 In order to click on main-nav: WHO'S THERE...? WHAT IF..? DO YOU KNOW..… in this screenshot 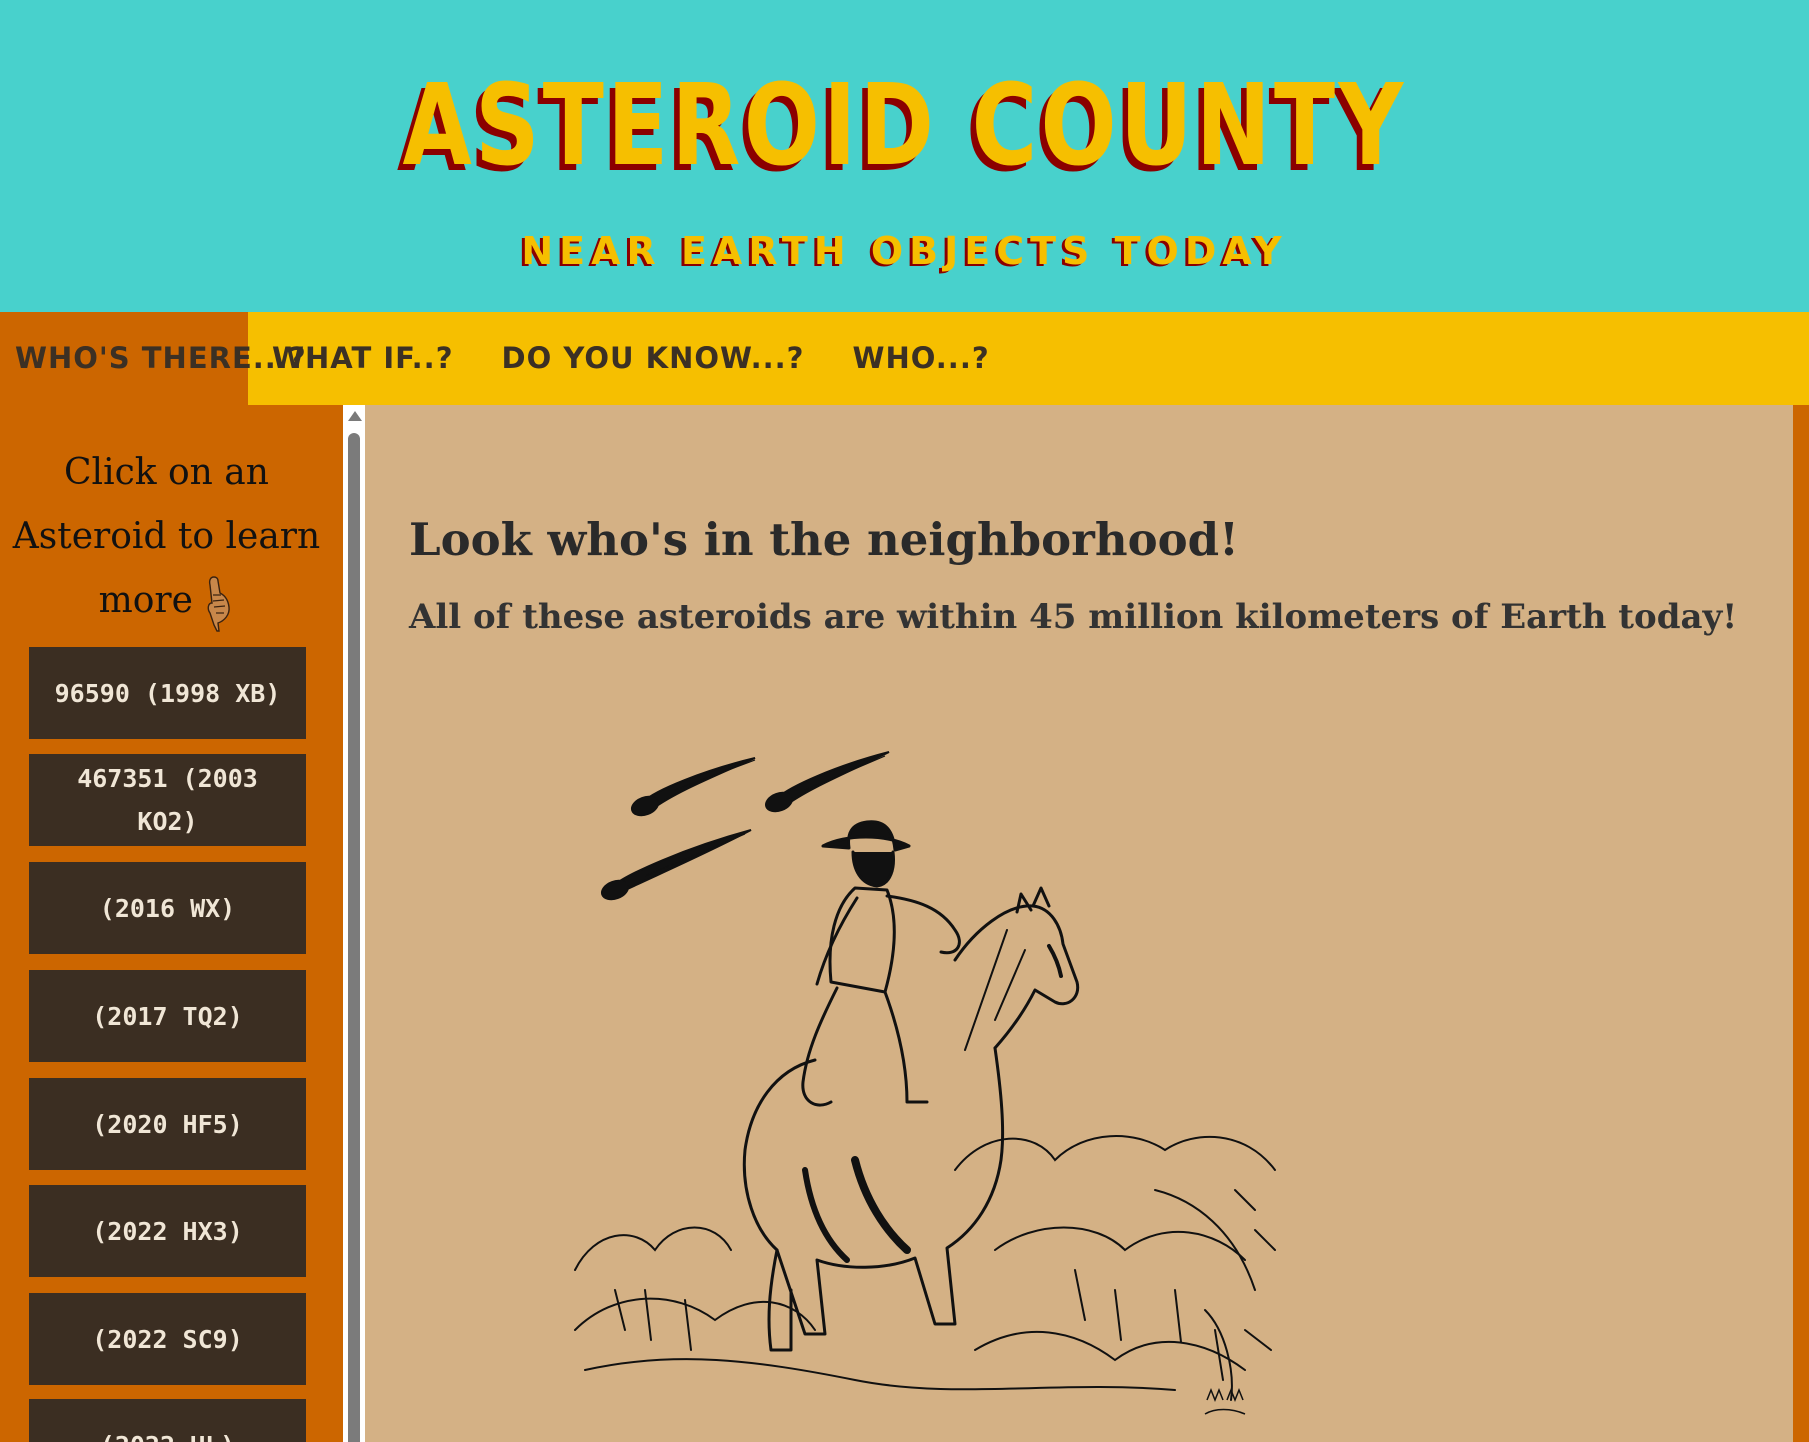, I will do `click(904, 358)`.